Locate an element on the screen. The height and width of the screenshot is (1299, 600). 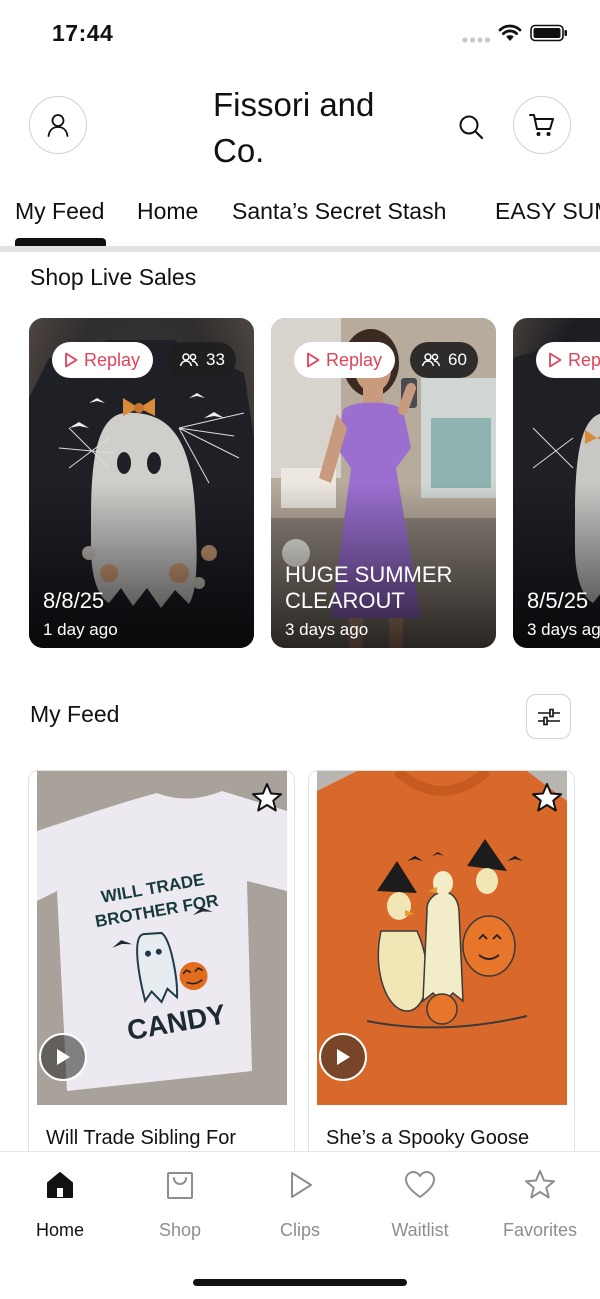
feed-heading: My Feed is located at coordinates (75, 714).